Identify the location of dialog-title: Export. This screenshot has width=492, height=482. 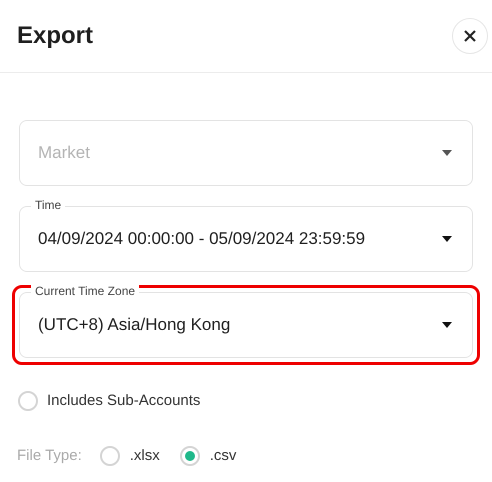
(55, 36).